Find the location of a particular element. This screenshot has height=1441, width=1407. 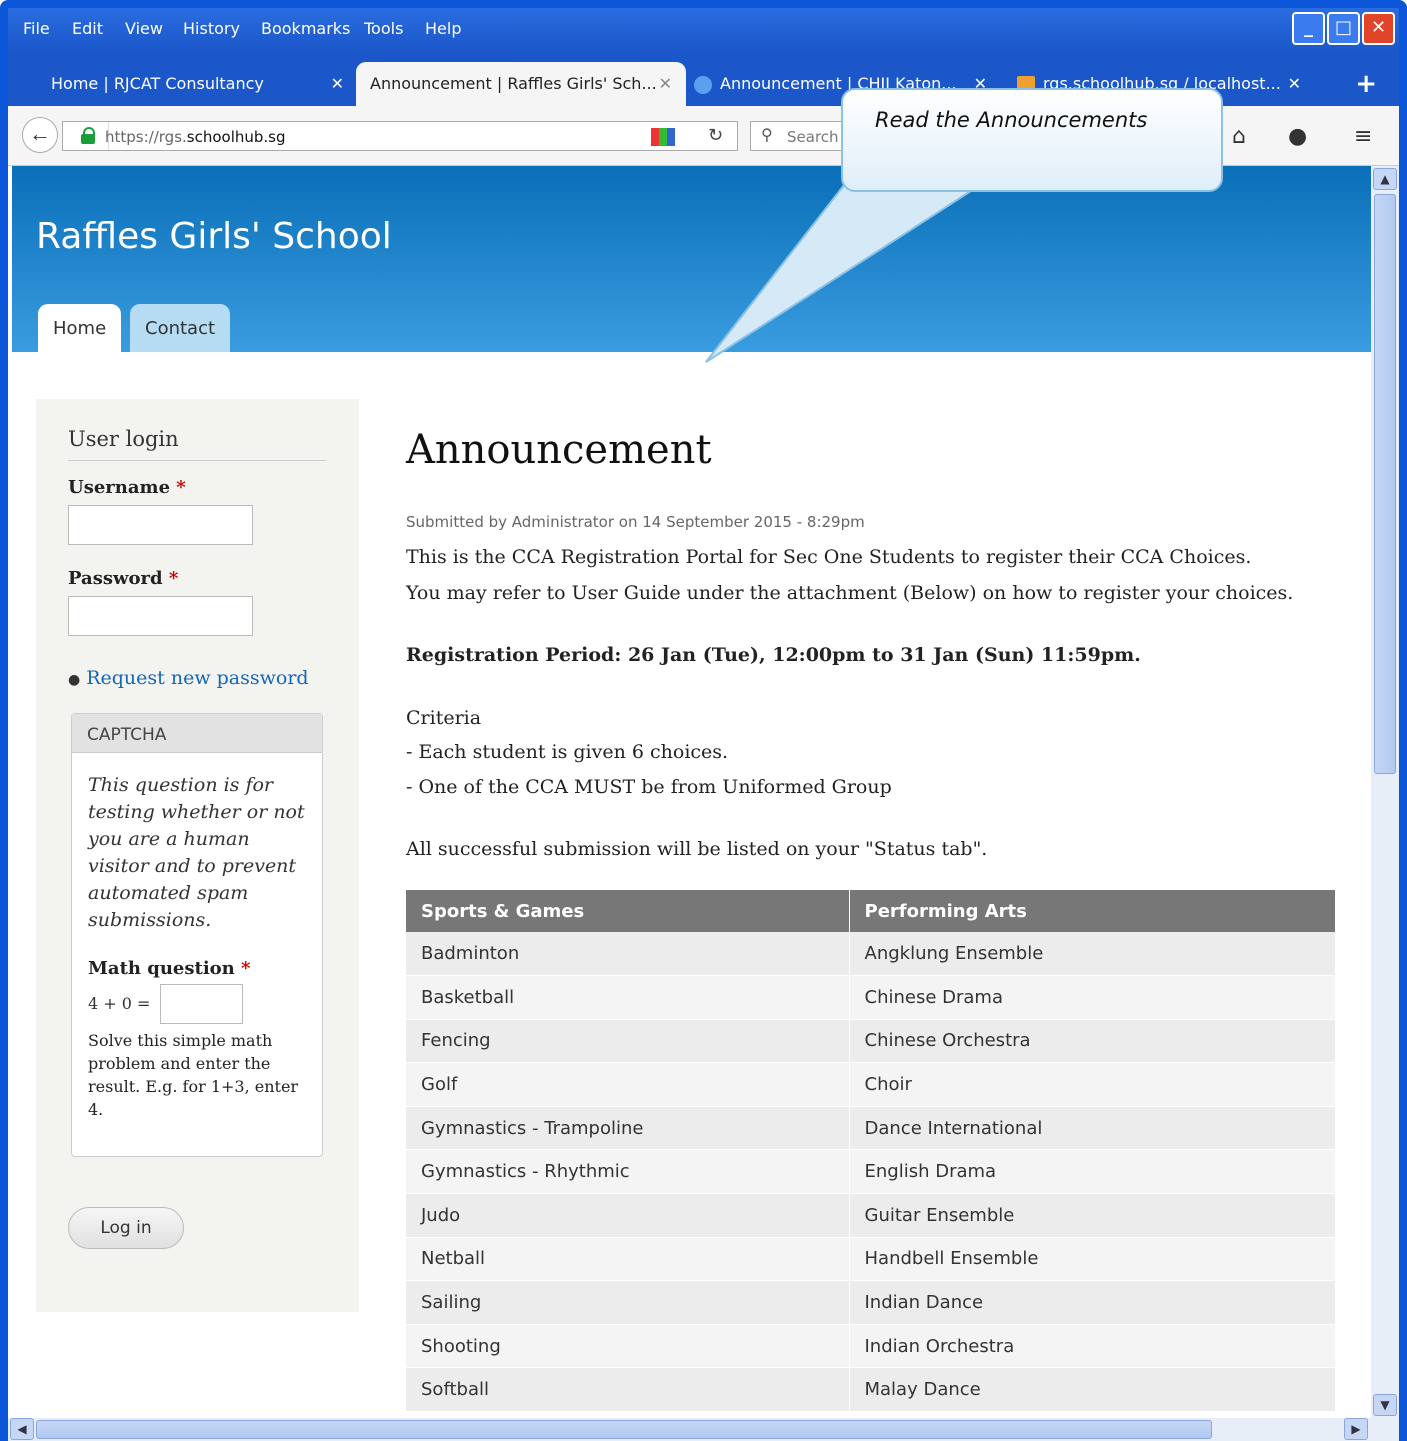

vertical-scroll-thumb is located at coordinates (1385, 484).